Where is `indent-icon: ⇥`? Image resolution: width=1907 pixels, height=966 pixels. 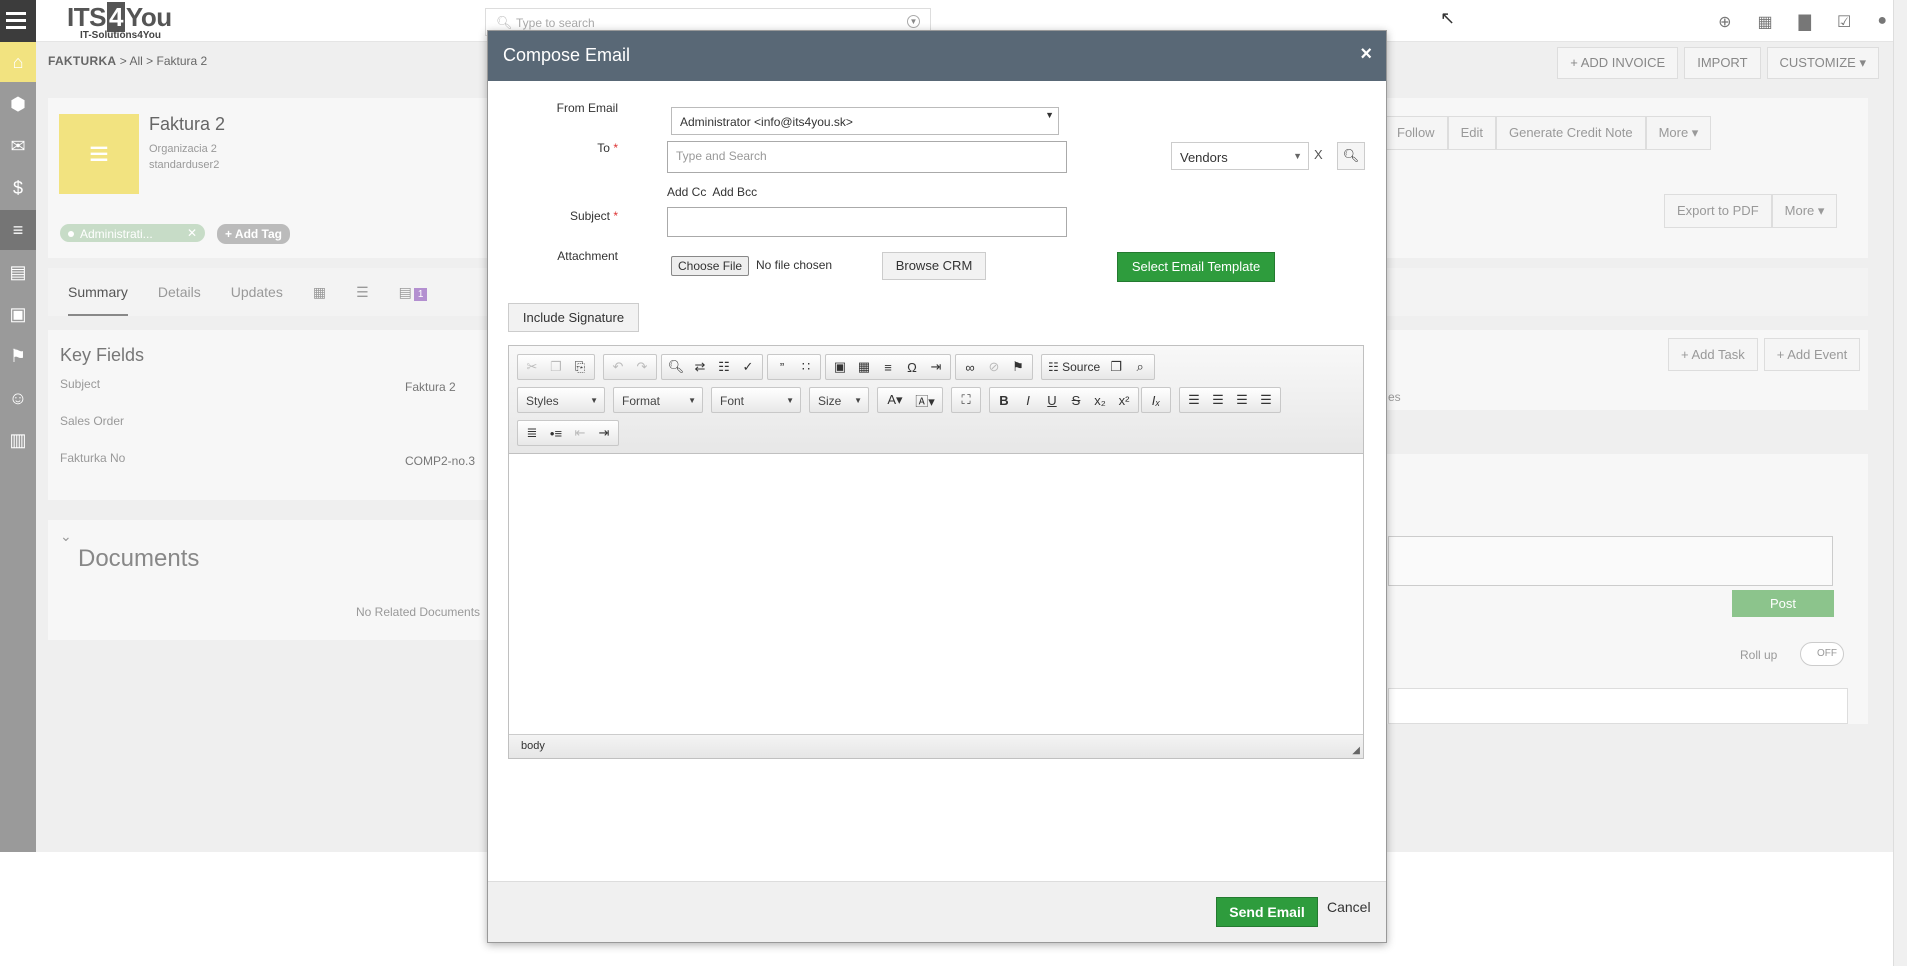 indent-icon: ⇥ is located at coordinates (604, 433).